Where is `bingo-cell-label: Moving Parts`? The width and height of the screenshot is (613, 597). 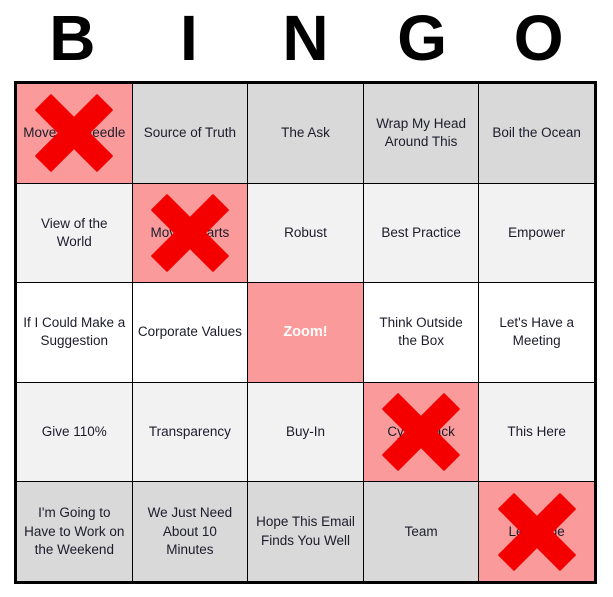 bingo-cell-label: Moving Parts is located at coordinates (190, 232).